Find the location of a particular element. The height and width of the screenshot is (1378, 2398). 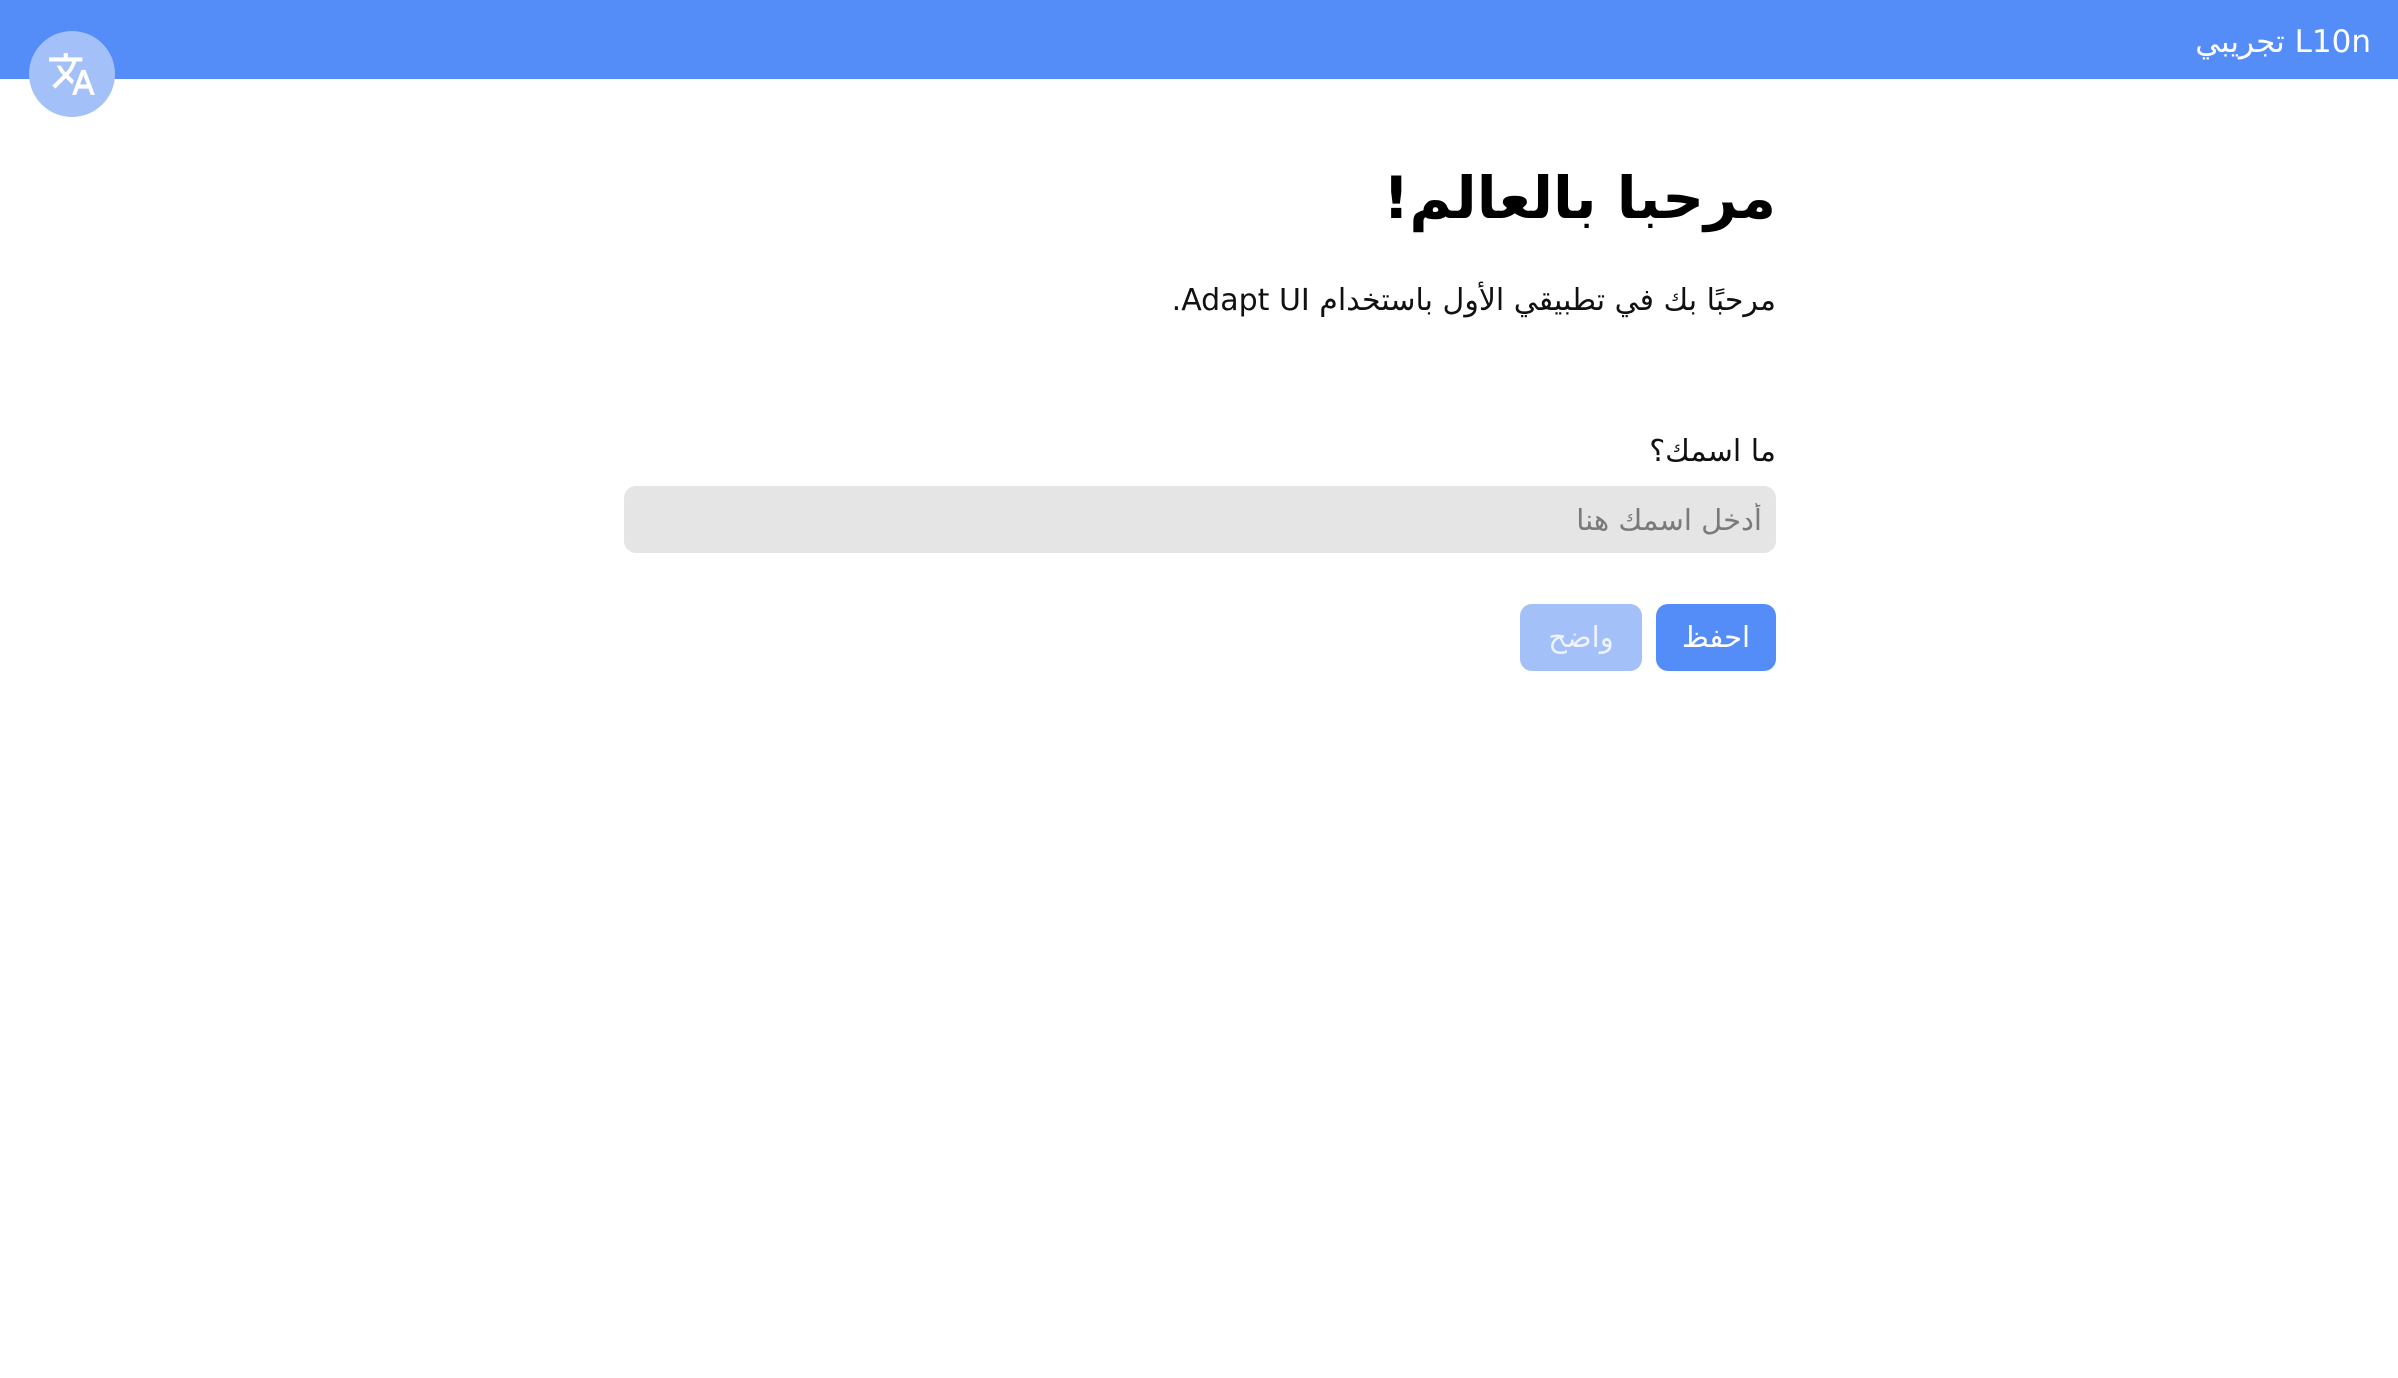

language-switch-button is located at coordinates (72, 74).